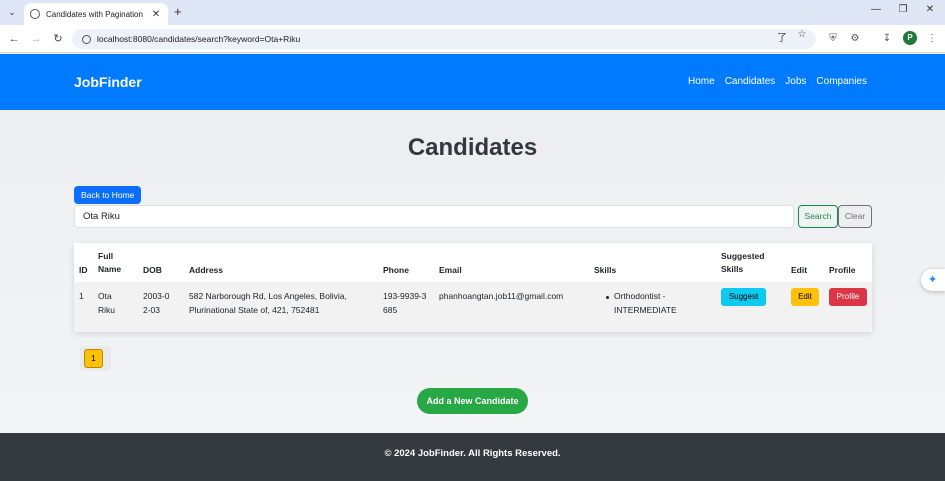 Image resolution: width=945 pixels, height=481 pixels. Describe the element at coordinates (842, 270) in the screenshot. I see `header-profile: Profile` at that location.